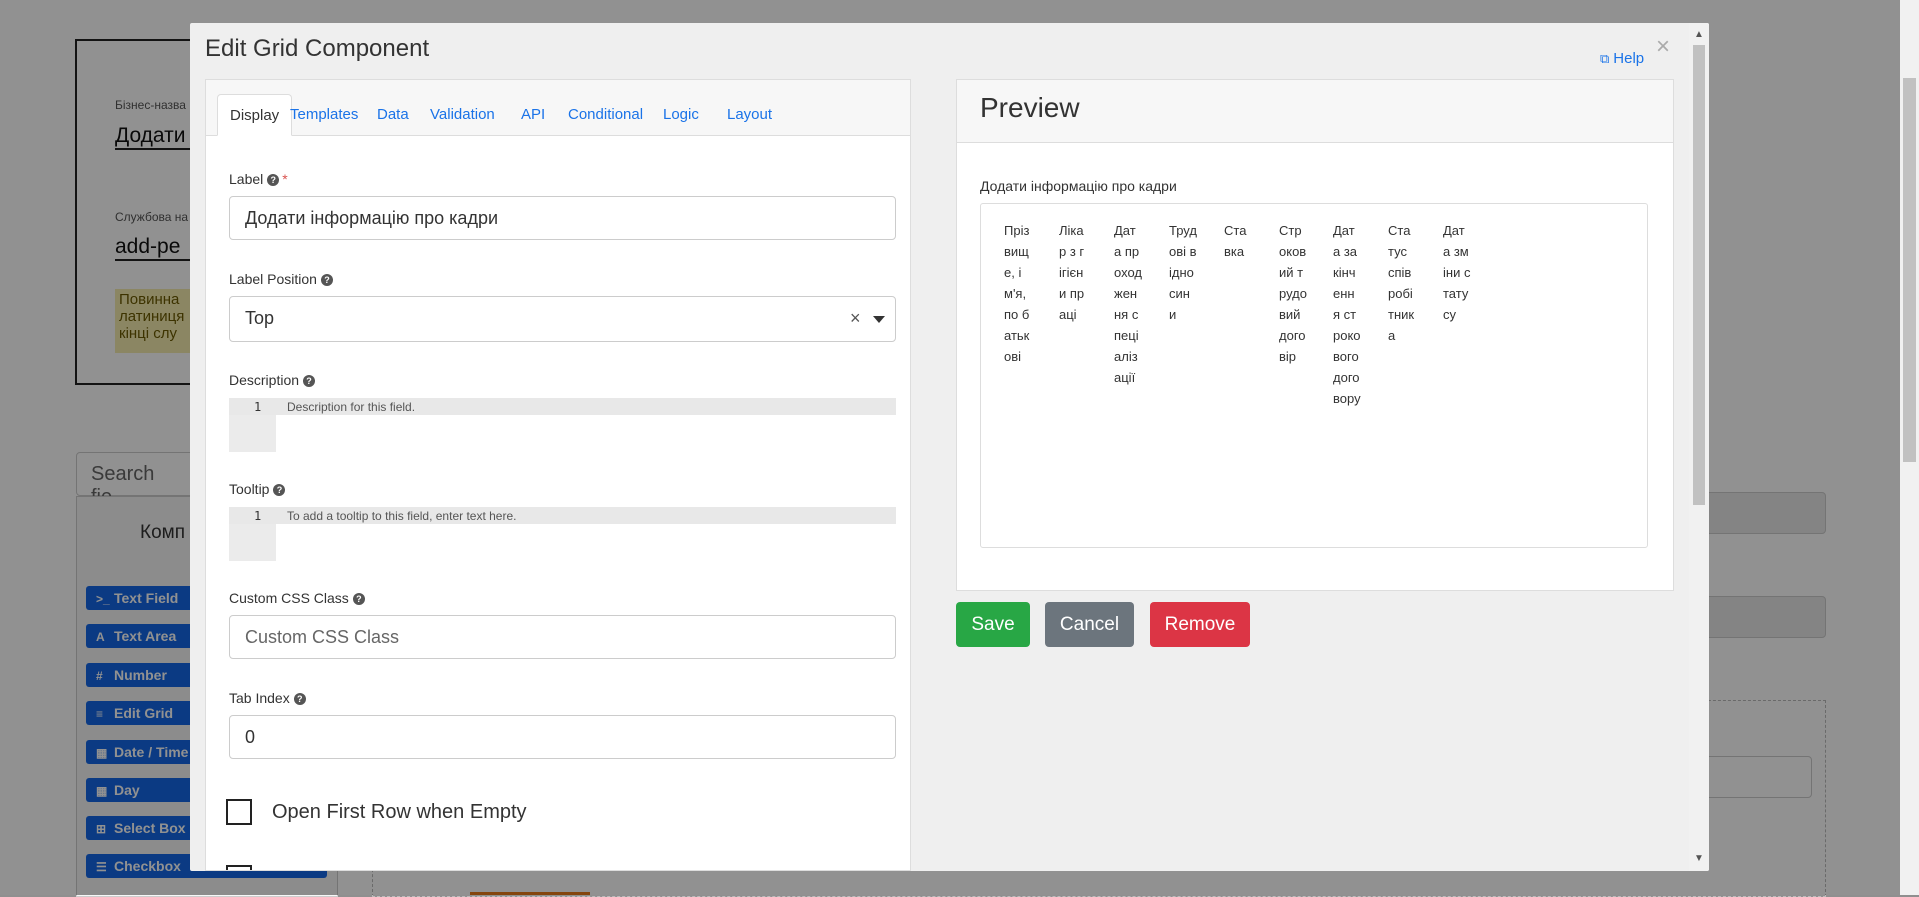 Image resolution: width=1919 pixels, height=897 pixels. Describe the element at coordinates (562, 425) in the screenshot. I see `description-editor: 1 Description for this field.` at that location.